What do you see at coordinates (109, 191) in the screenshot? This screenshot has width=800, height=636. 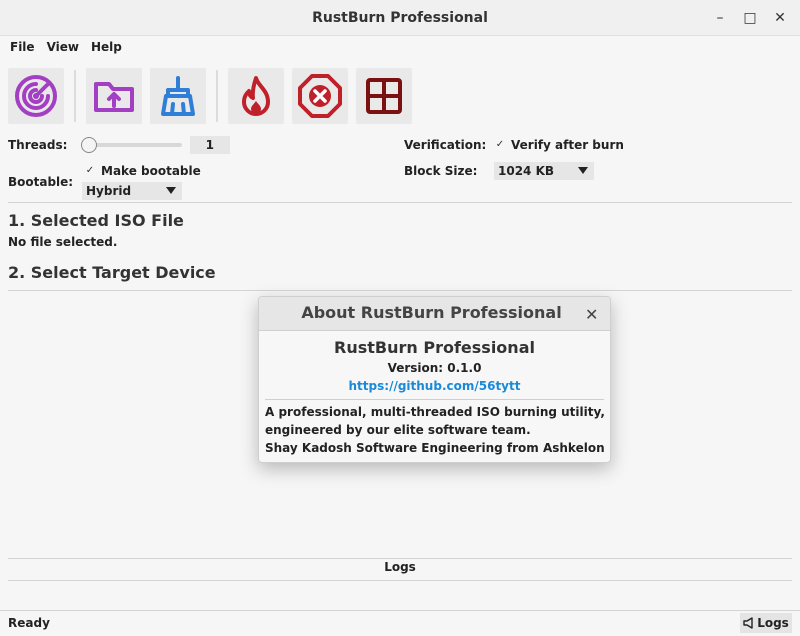 I see `boot-mode-value: Hybrid` at bounding box center [109, 191].